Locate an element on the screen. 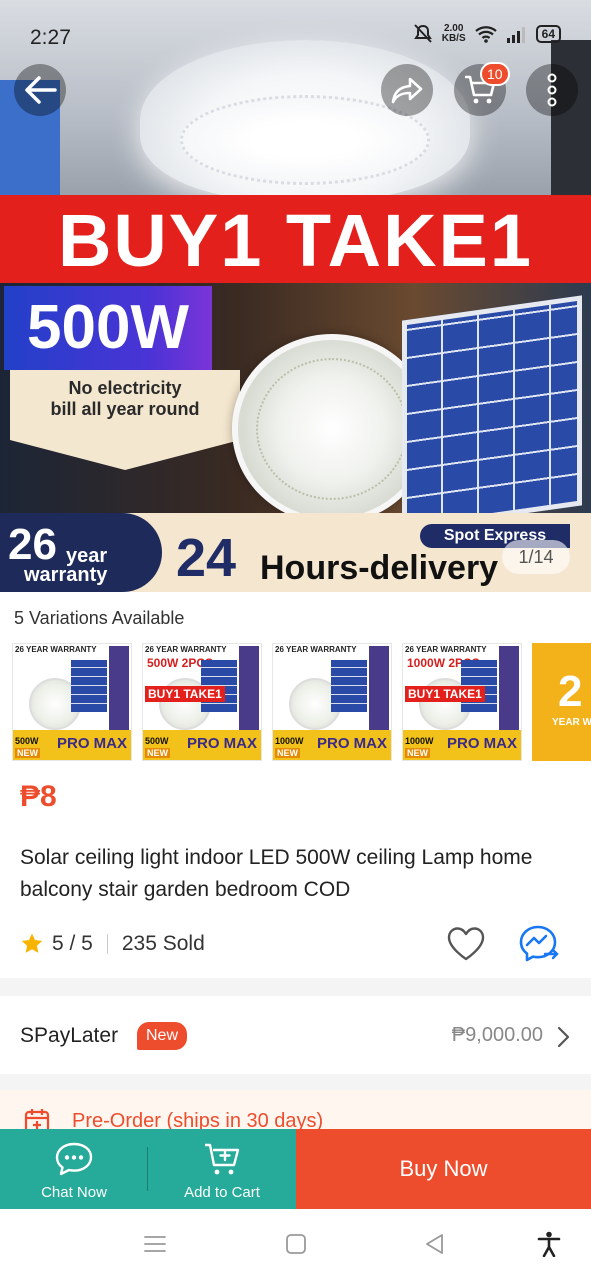 Image resolution: width=591 pixels, height=1280 pixels. variation-thumb-partial: 2 YEAR WA is located at coordinates (561, 702).